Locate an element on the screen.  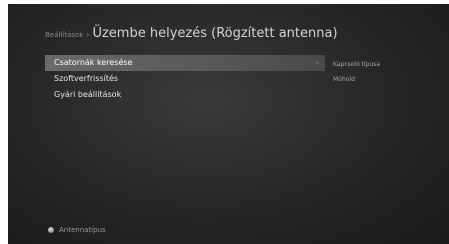
menu-item-label: Szoftverfrissítés is located at coordinates (86, 78).